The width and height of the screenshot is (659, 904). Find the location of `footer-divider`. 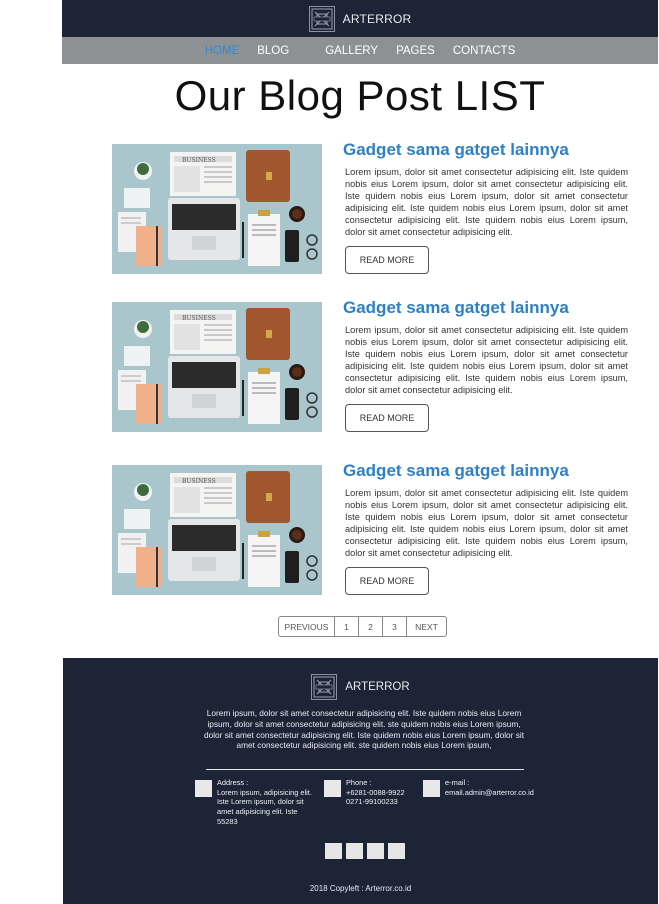

footer-divider is located at coordinates (365, 769).